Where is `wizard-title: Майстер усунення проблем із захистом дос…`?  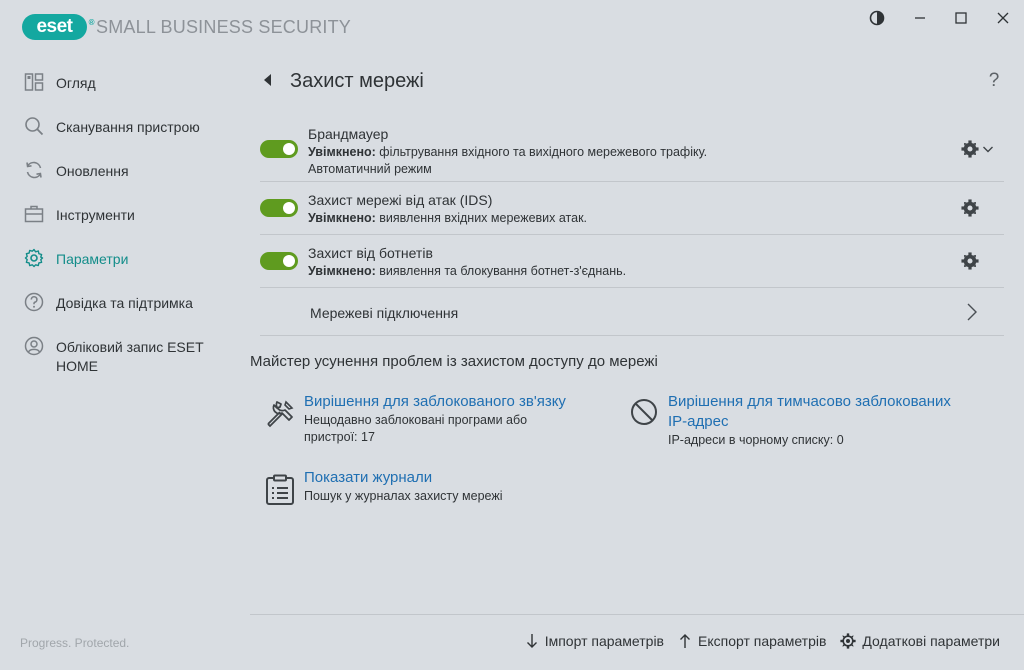
wizard-title: Майстер усунення проблем із захистом дос… is located at coordinates (454, 361).